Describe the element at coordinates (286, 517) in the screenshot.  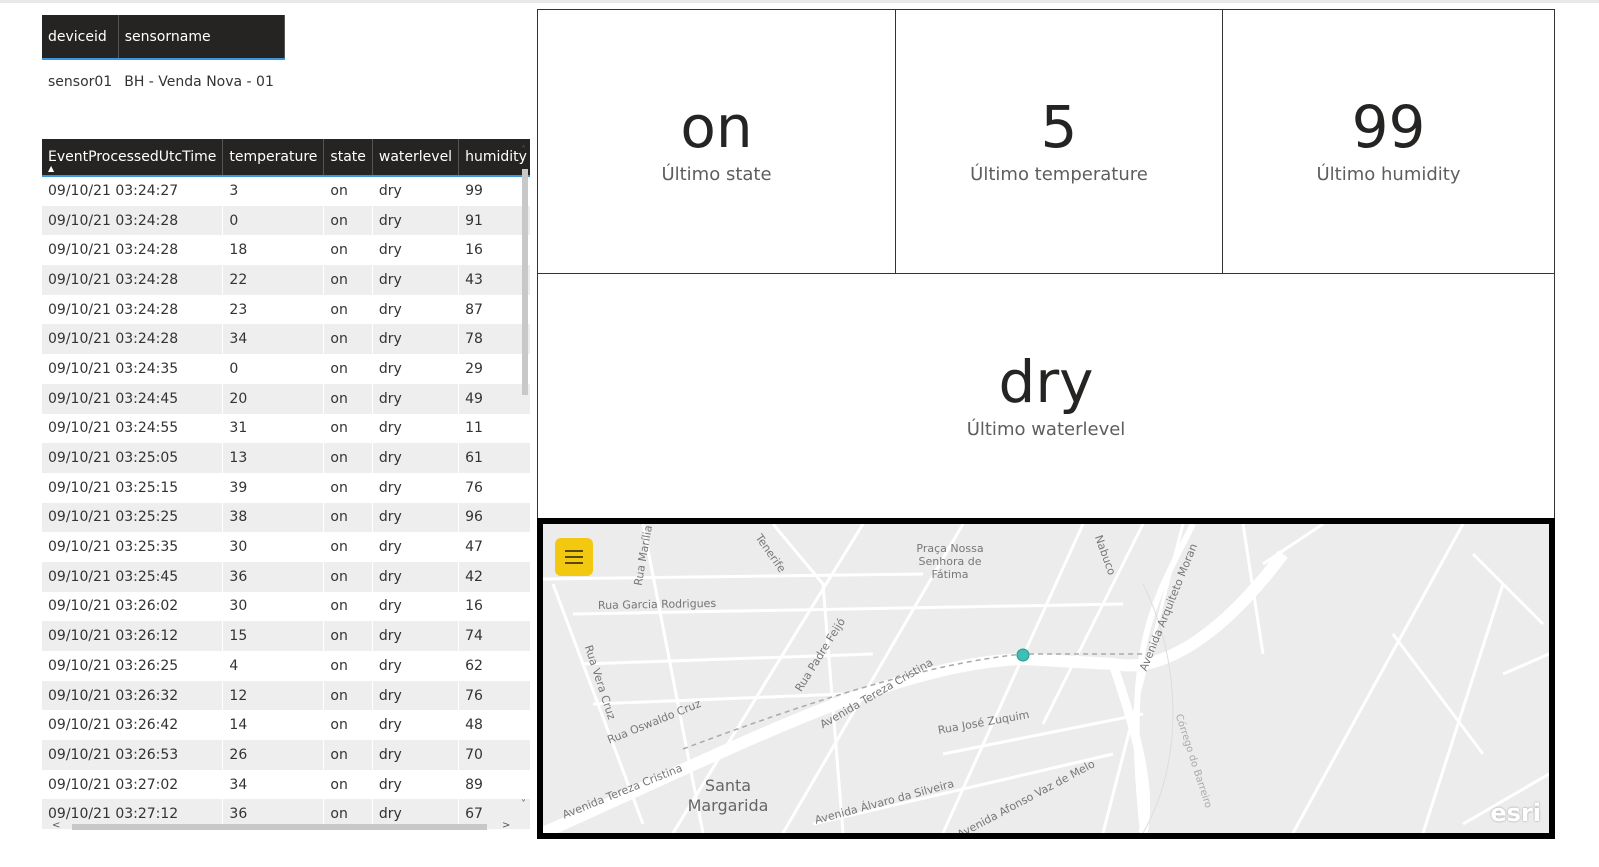
I see `table-row: 09/10/21 03:25:25 38 on dry 96` at that location.